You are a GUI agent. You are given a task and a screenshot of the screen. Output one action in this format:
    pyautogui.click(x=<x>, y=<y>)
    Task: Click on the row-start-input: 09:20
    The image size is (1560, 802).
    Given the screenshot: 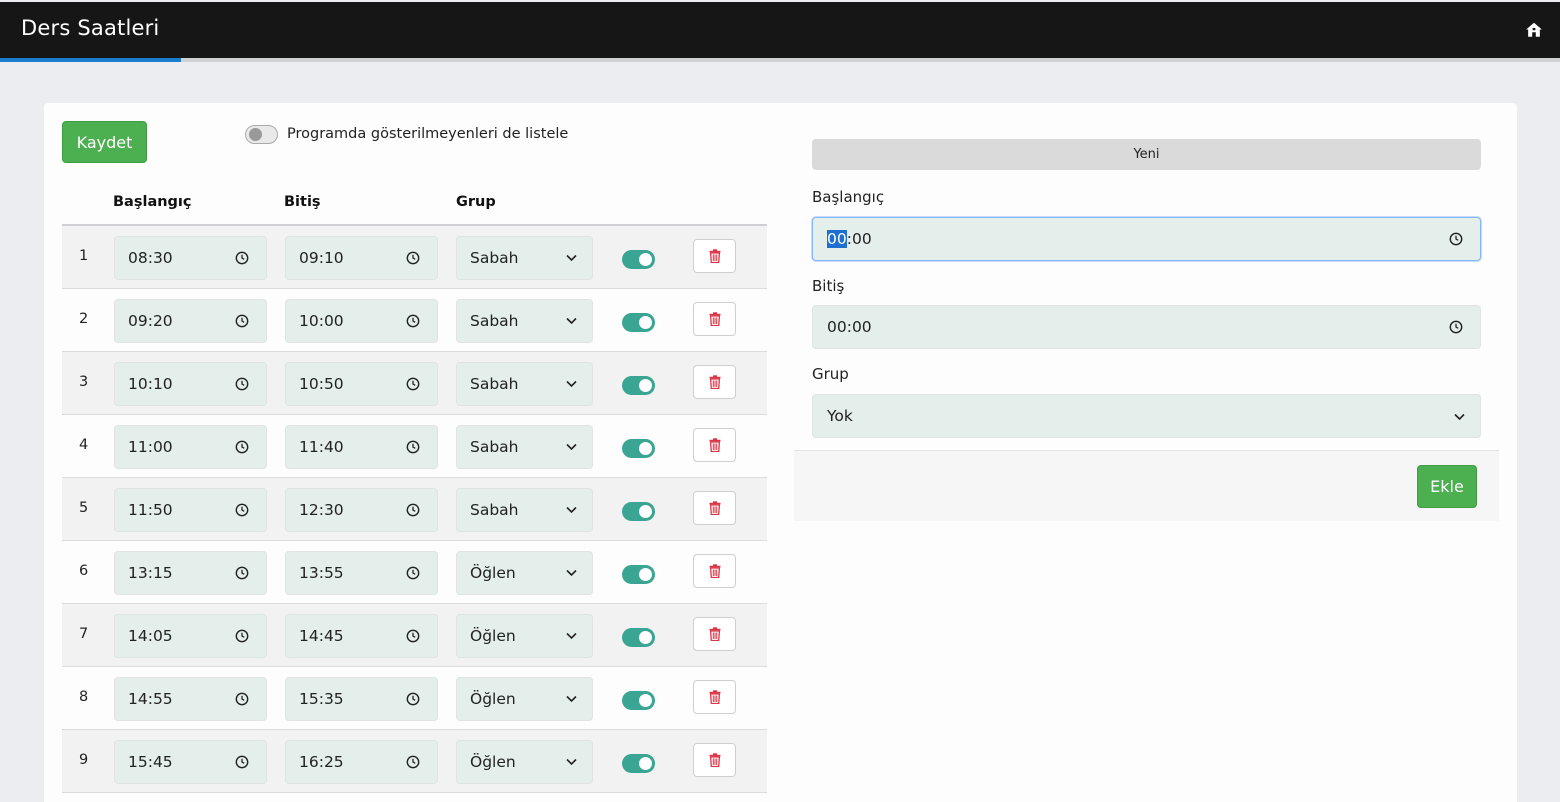 What is the action you would take?
    pyautogui.click(x=190, y=321)
    